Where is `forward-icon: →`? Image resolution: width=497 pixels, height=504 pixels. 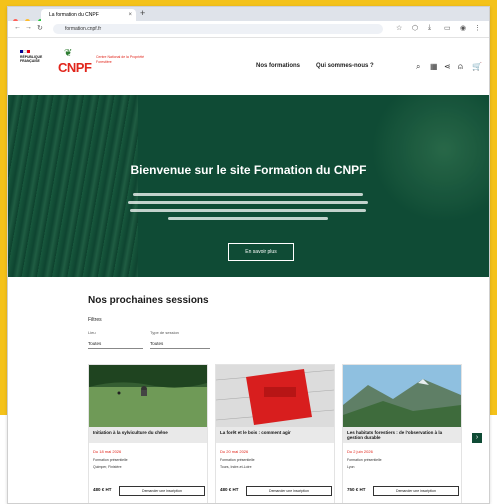
forward-icon: → is located at coordinates (28, 27).